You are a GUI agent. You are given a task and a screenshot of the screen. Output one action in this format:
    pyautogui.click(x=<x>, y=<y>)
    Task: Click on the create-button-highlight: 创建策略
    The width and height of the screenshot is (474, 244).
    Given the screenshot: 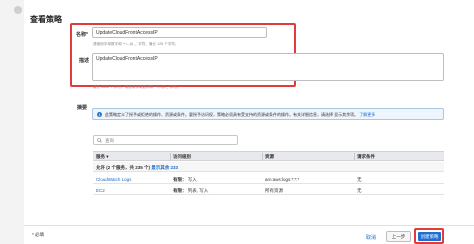 What is the action you would take?
    pyautogui.click(x=429, y=236)
    